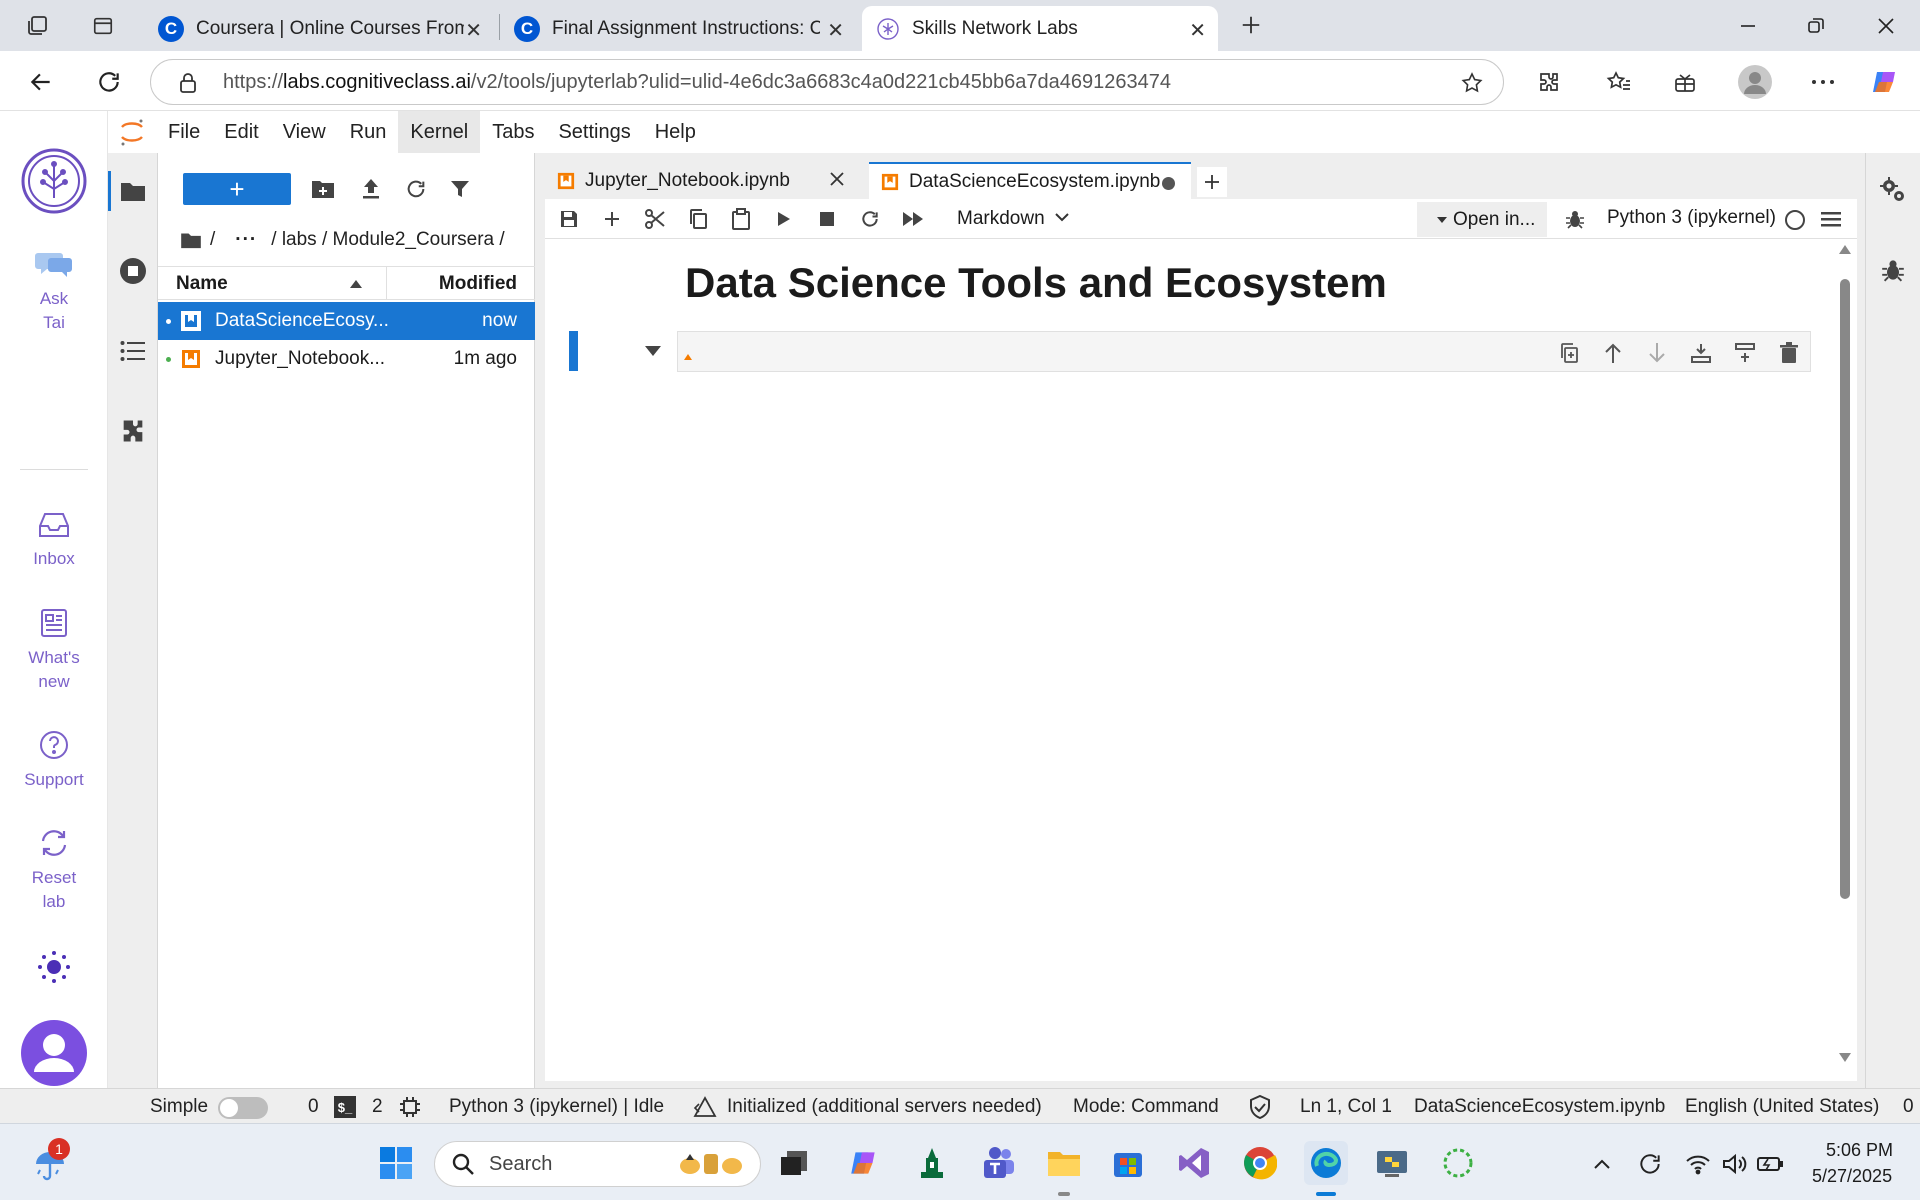 The image size is (1920, 1200). What do you see at coordinates (54, 649) in the screenshot?
I see `sidebar-item-whats-new: What's new` at bounding box center [54, 649].